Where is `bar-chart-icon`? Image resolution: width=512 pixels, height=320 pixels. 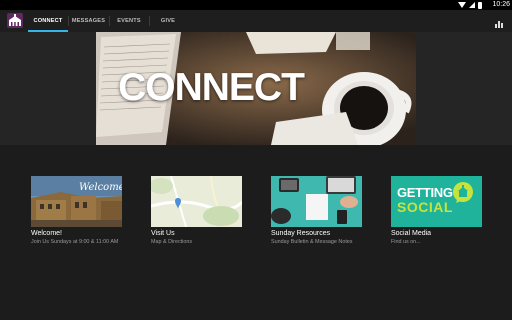 bar-chart-icon is located at coordinates (499, 22).